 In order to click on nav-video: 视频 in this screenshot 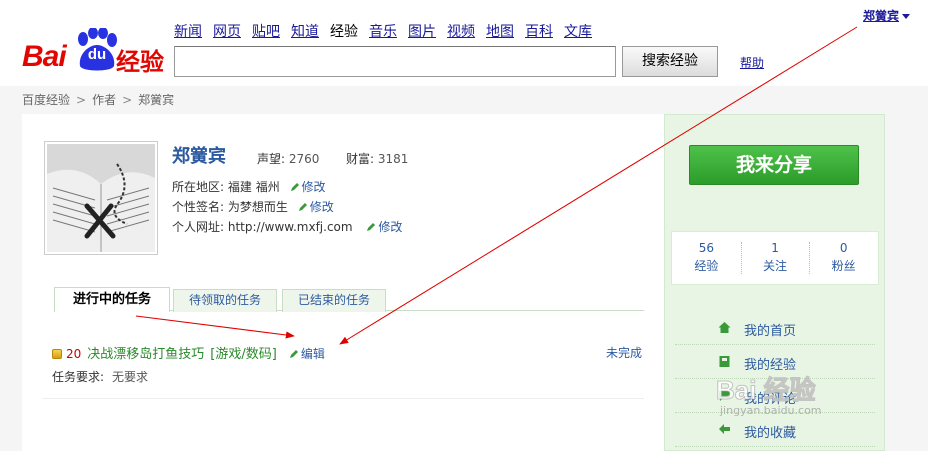, I will do `click(461, 31)`.